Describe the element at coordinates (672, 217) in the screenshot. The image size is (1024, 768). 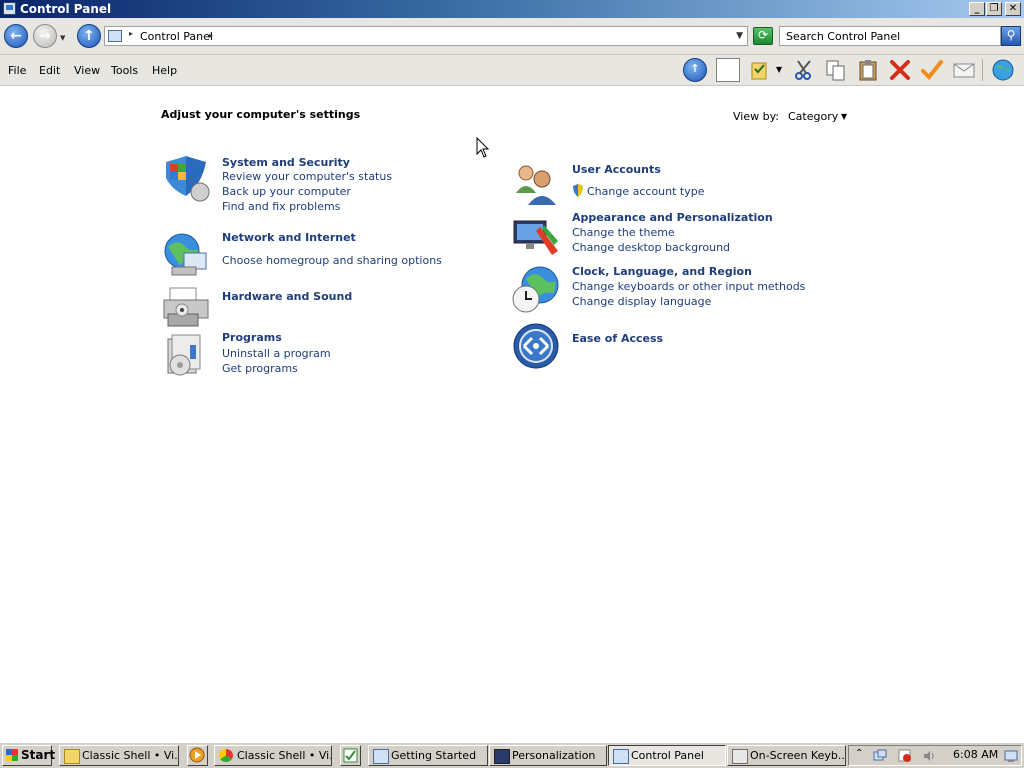
I see `category-title: Appearance and Personalization` at that location.